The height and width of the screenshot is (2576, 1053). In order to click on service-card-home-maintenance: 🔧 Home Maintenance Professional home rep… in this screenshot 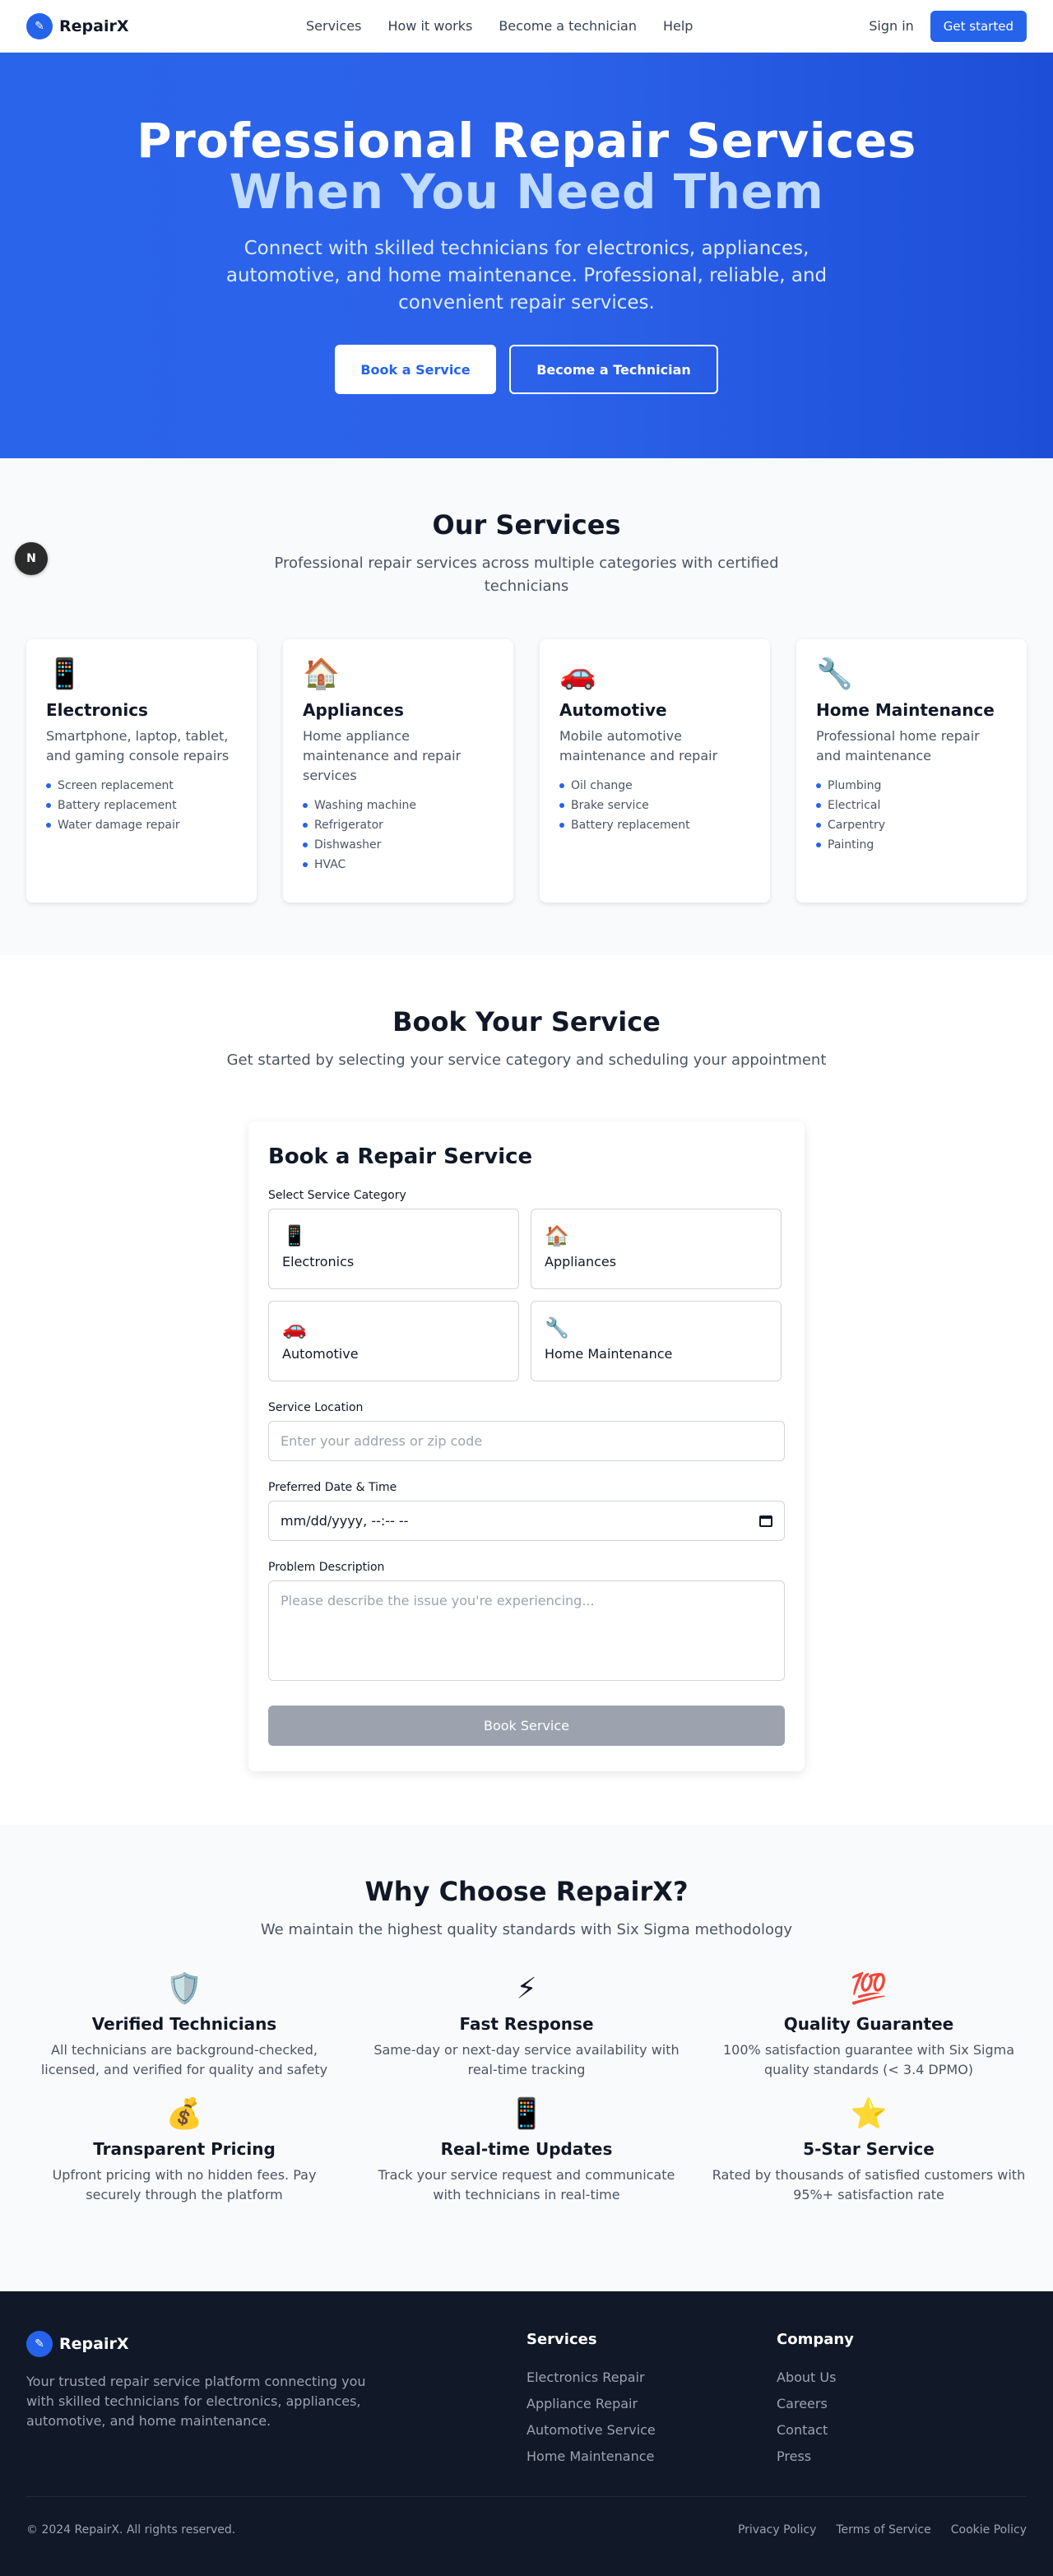, I will do `click(911, 771)`.